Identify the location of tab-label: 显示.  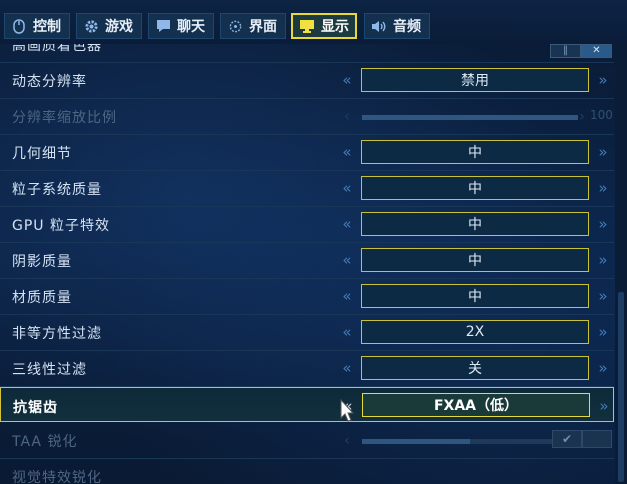
(335, 27).